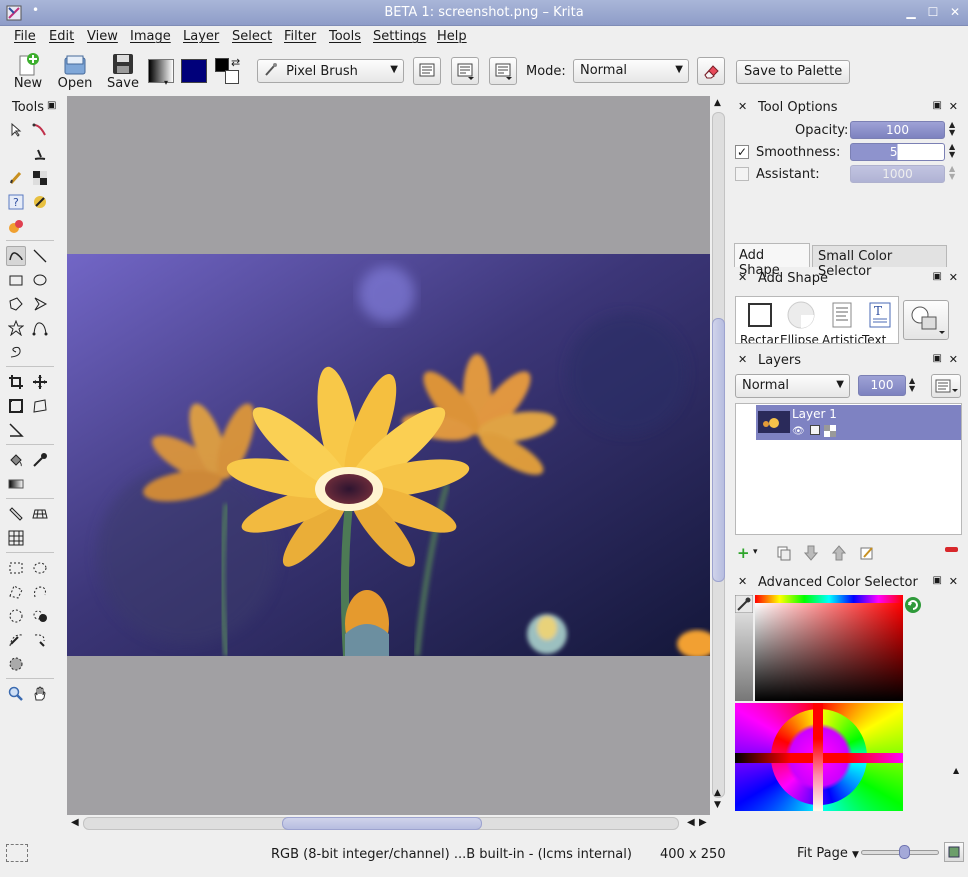 The width and height of the screenshot is (968, 877). I want to click on duplicate-layer-icon, so click(784, 553).